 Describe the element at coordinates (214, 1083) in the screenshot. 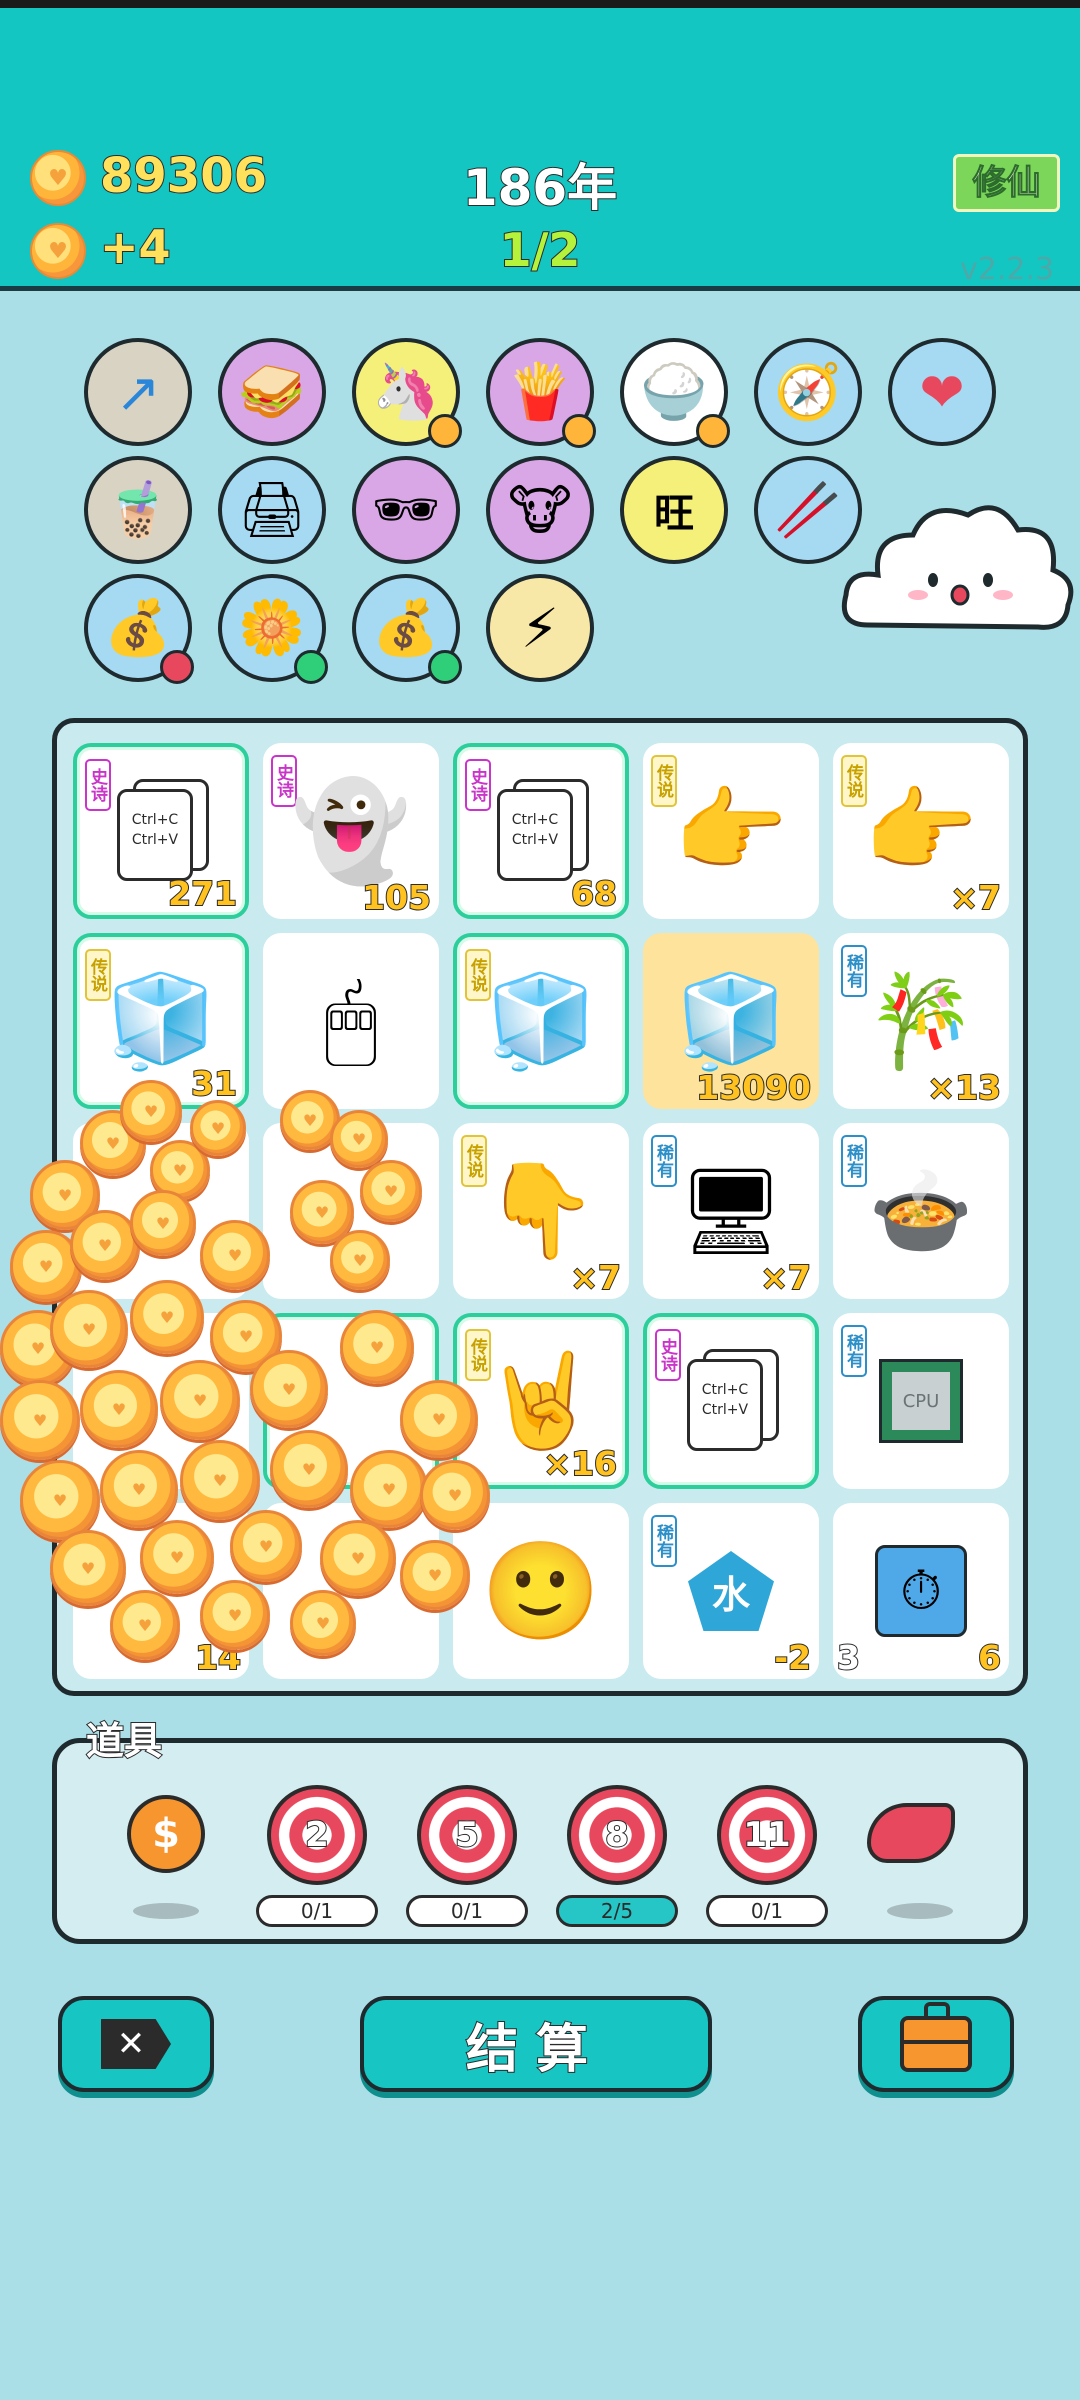

I see `item-count: 31` at that location.